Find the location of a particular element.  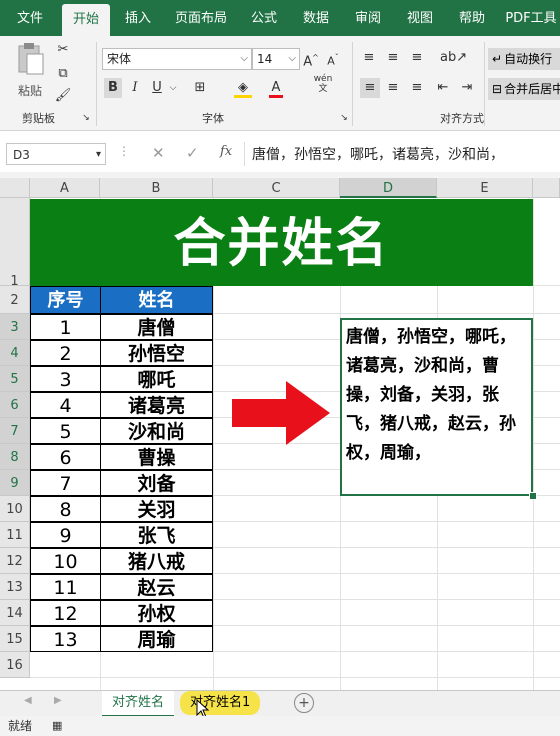

name-cell: 刘备 is located at coordinates (156, 483).